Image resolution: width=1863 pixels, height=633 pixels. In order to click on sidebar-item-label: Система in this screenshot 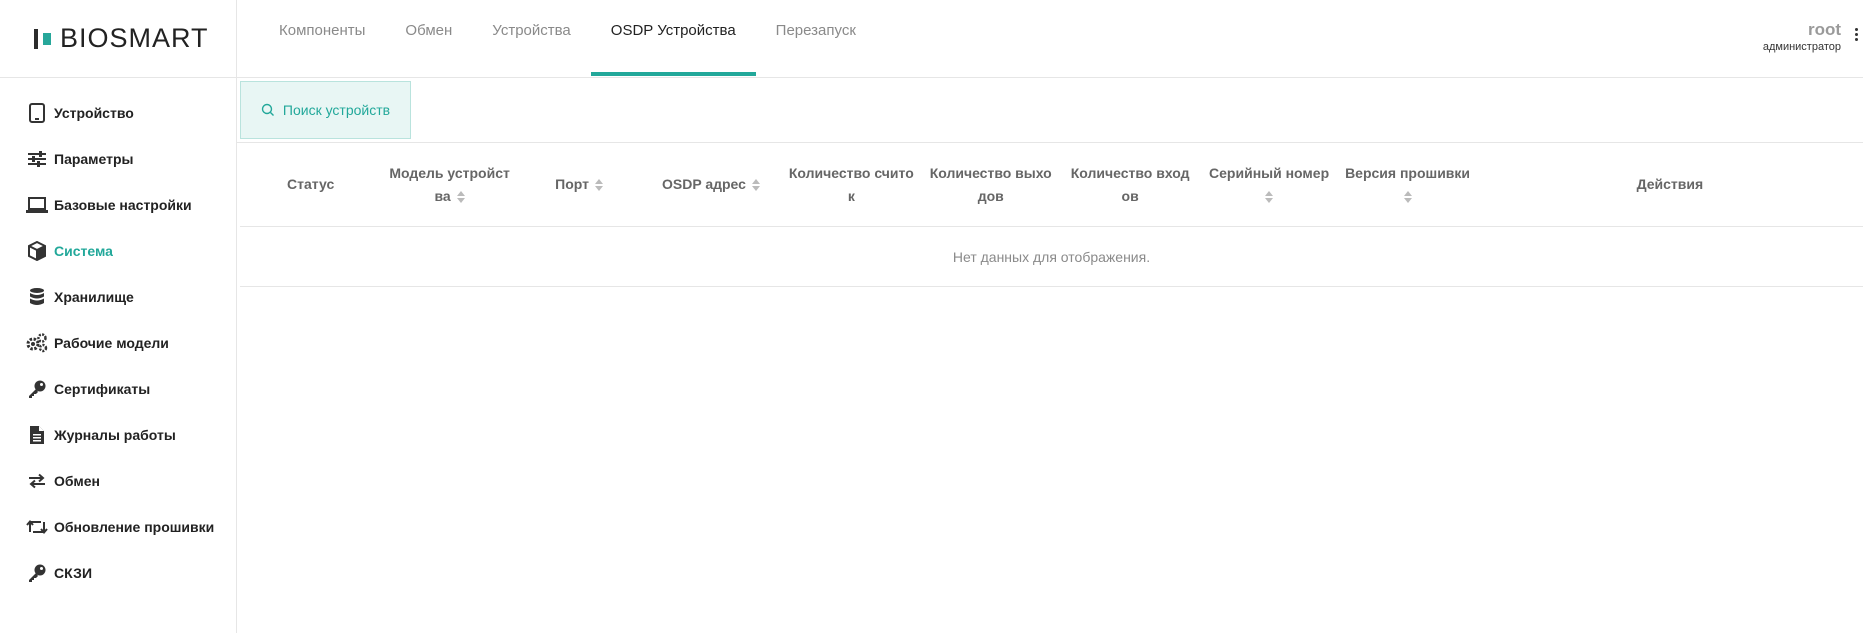, I will do `click(83, 251)`.